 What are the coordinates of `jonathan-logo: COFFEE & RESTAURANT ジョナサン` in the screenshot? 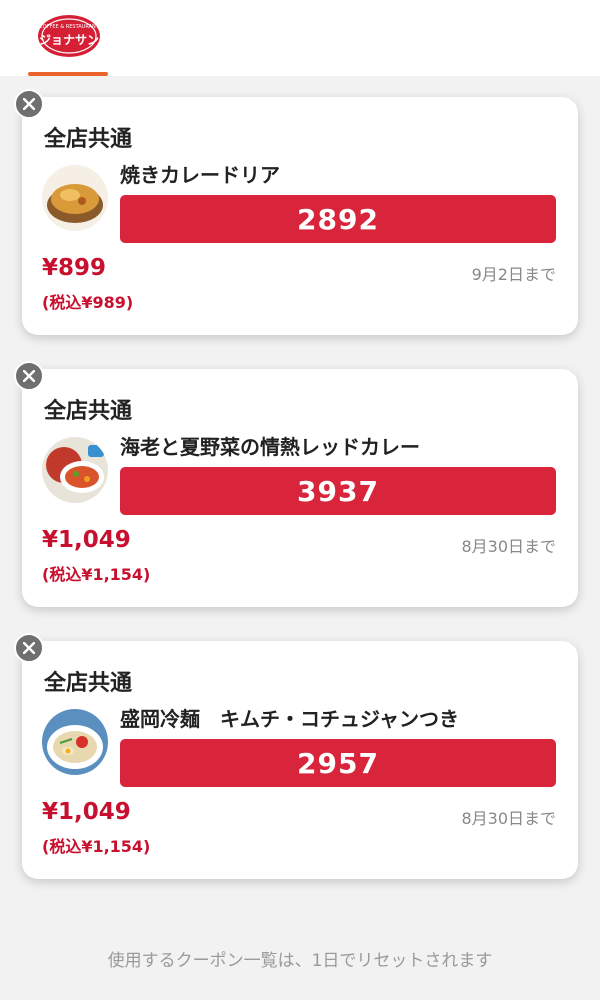 It's located at (69, 36).